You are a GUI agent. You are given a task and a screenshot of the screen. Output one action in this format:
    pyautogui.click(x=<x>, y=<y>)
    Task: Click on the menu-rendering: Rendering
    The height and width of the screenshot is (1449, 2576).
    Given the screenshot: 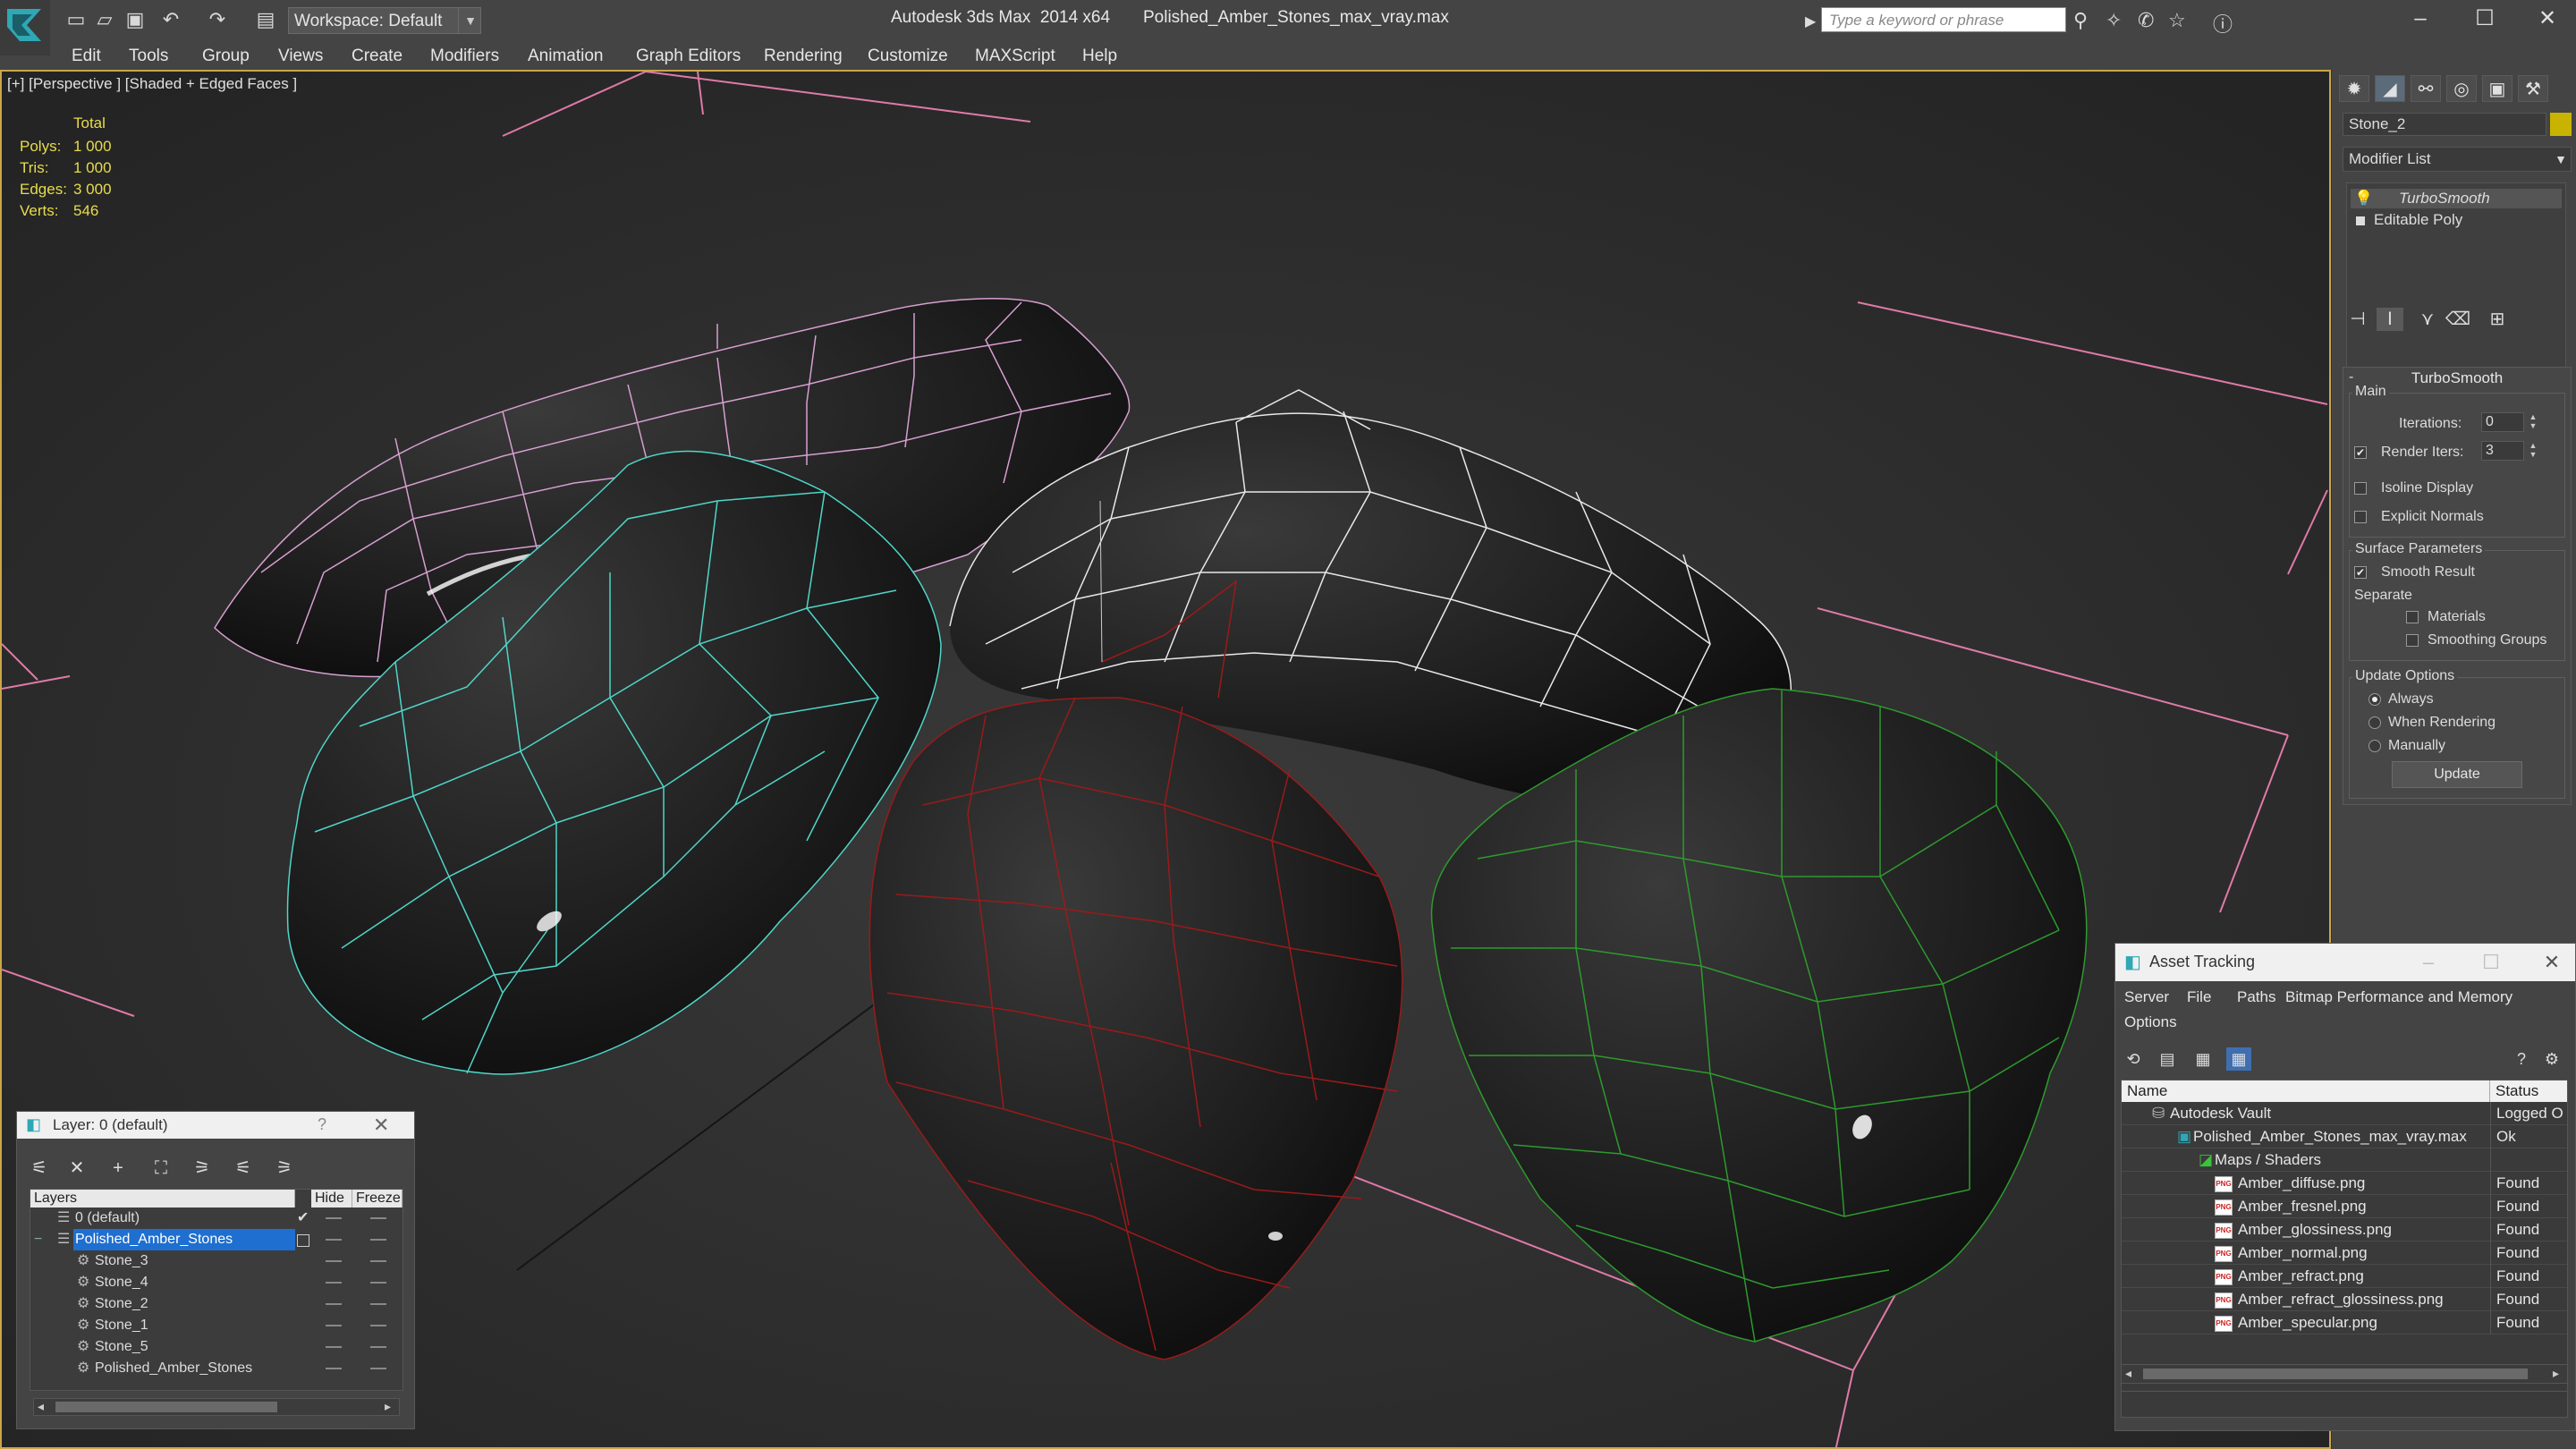 What is the action you would take?
    pyautogui.click(x=803, y=56)
    